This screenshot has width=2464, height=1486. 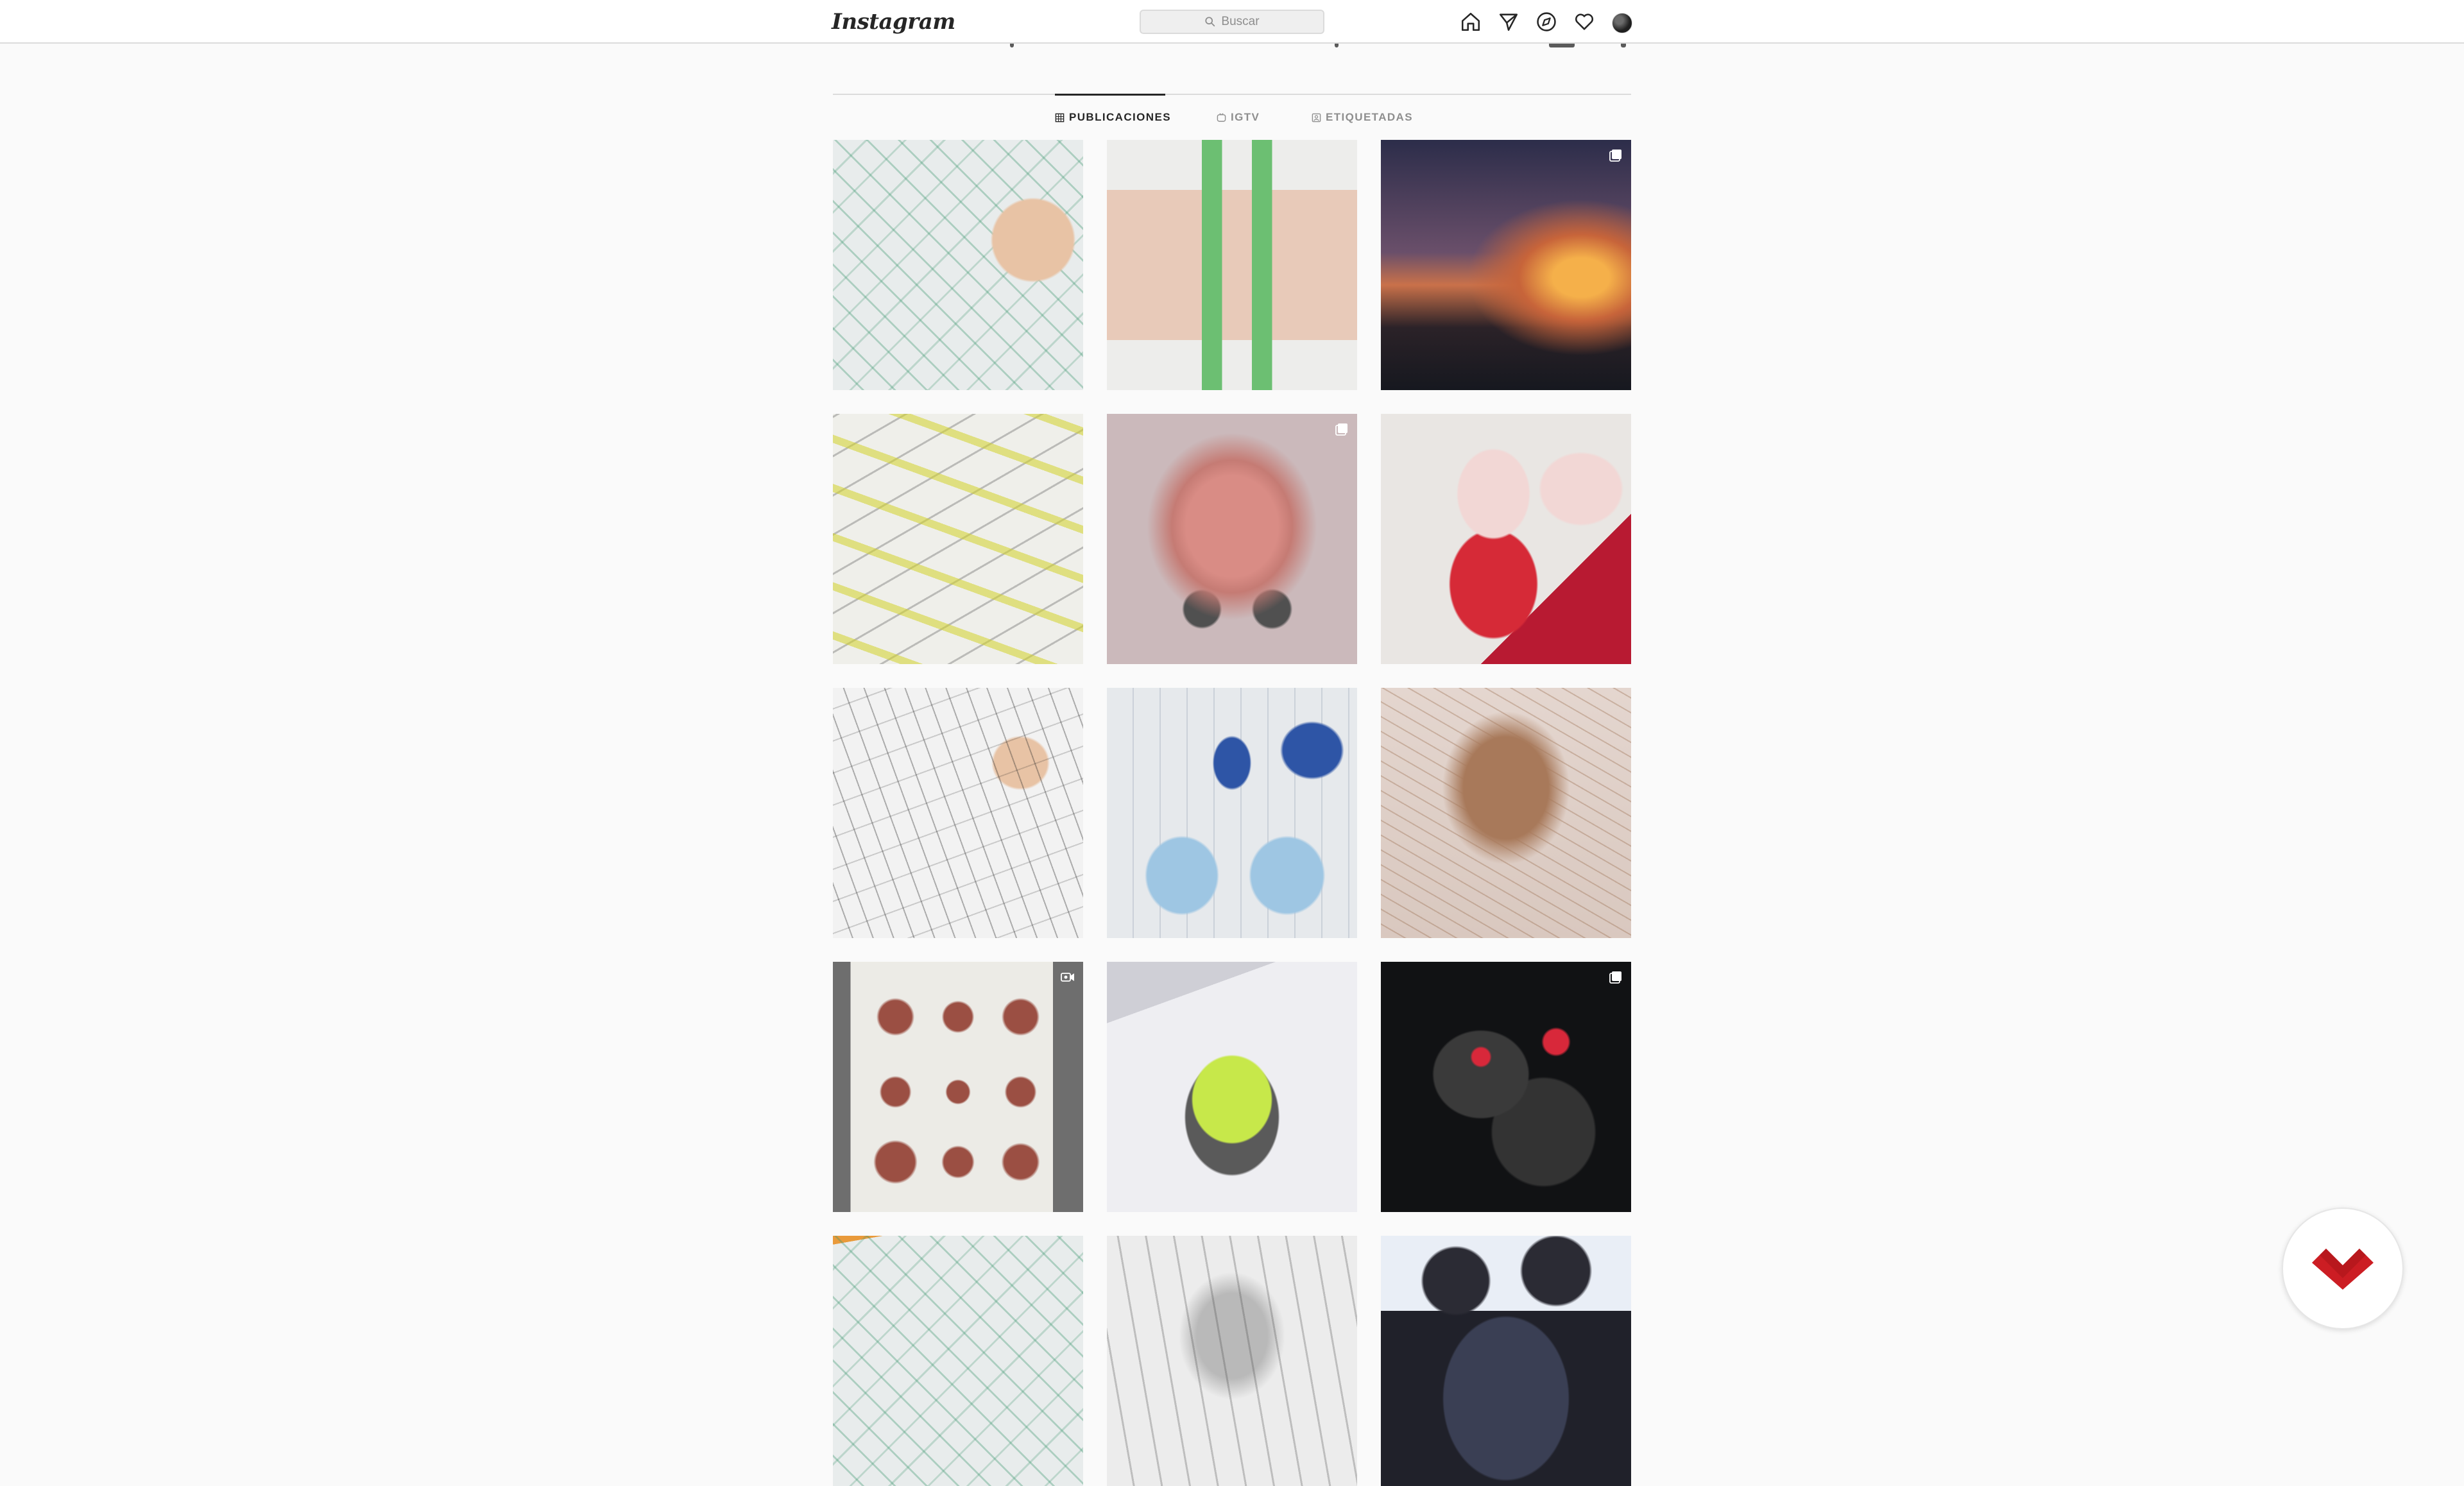 What do you see at coordinates (1317, 117) in the screenshot?
I see `tagged-icon` at bounding box center [1317, 117].